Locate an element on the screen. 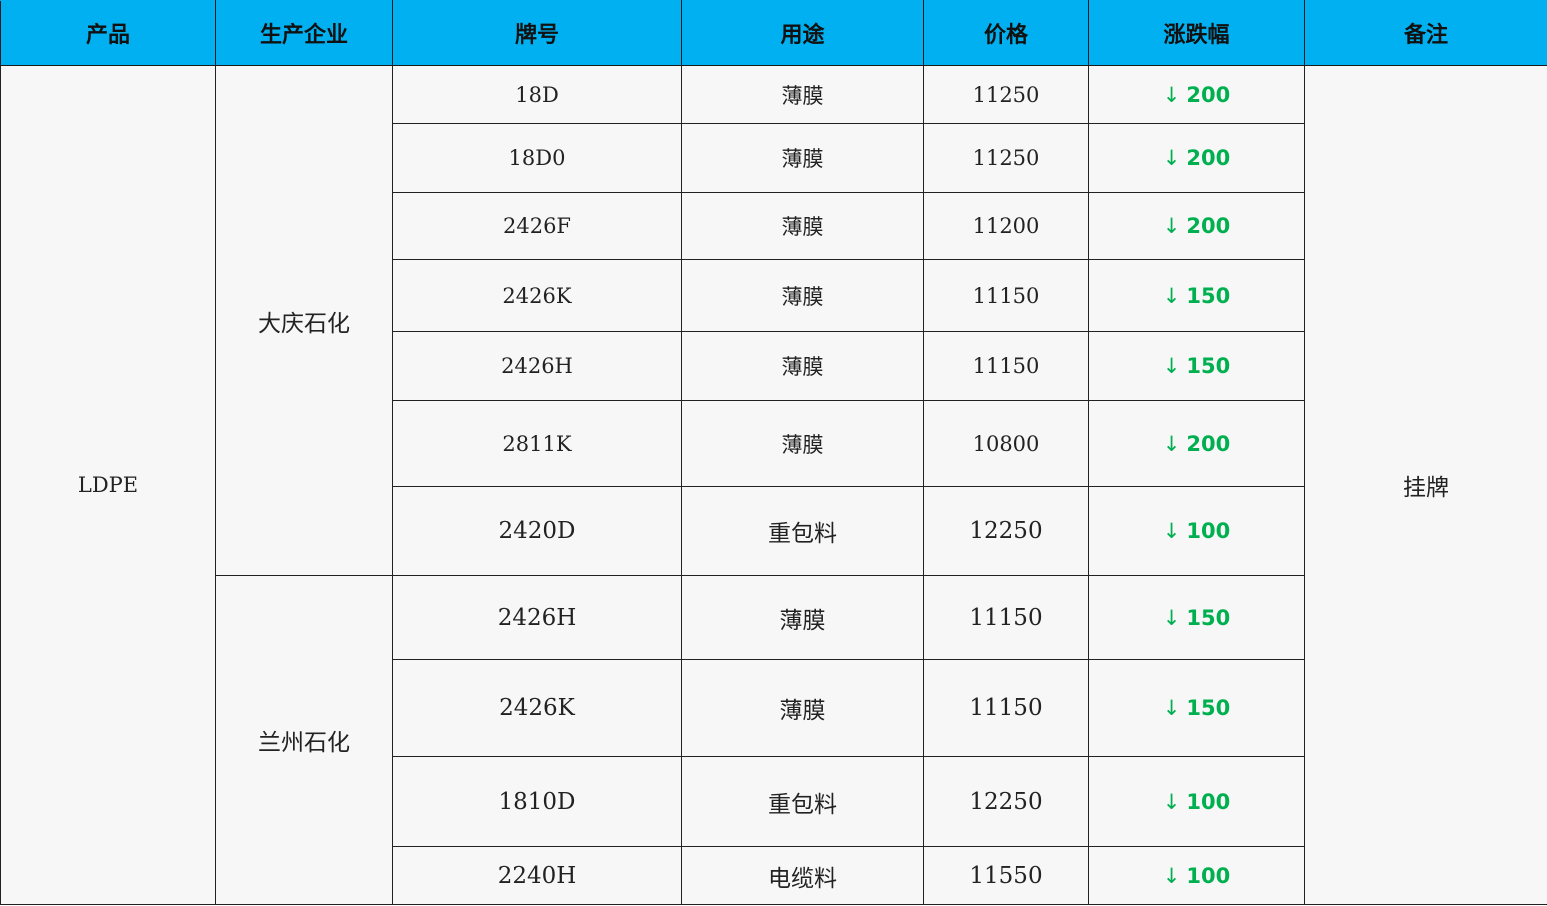 The width and height of the screenshot is (1547, 906). company-cell: 兰州石化 is located at coordinates (304, 740).